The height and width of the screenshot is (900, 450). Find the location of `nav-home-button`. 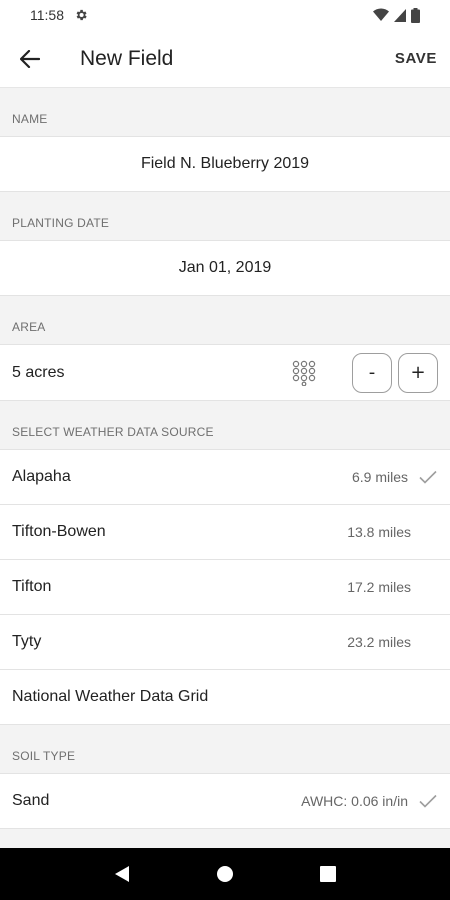

nav-home-button is located at coordinates (225, 874).